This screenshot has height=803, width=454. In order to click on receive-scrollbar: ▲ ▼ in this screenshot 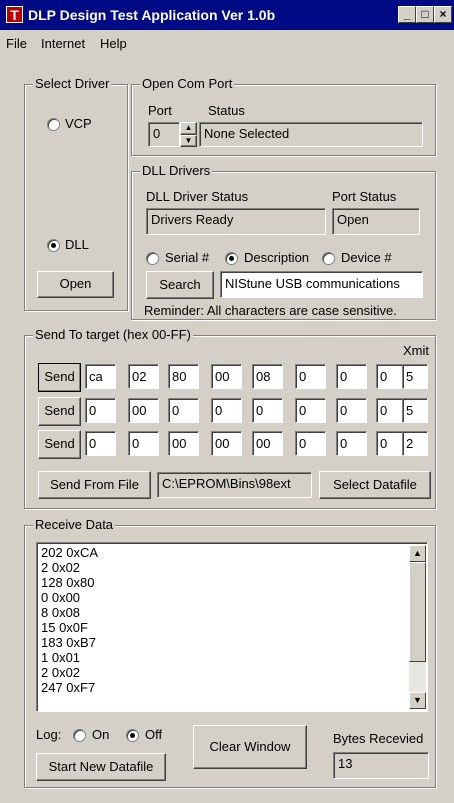, I will do `click(417, 627)`.